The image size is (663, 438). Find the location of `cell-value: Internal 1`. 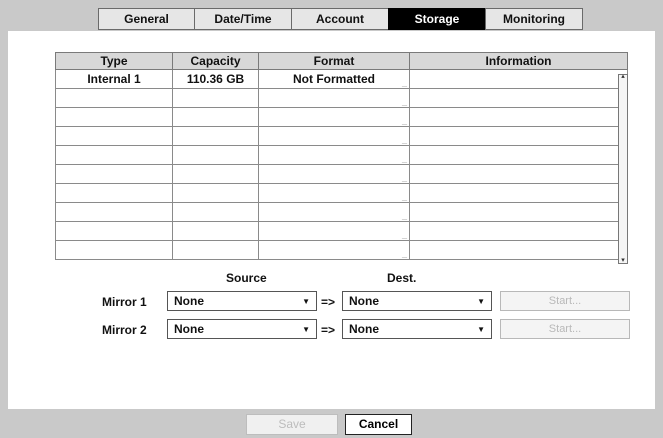

cell-value: Internal 1 is located at coordinates (114, 79).